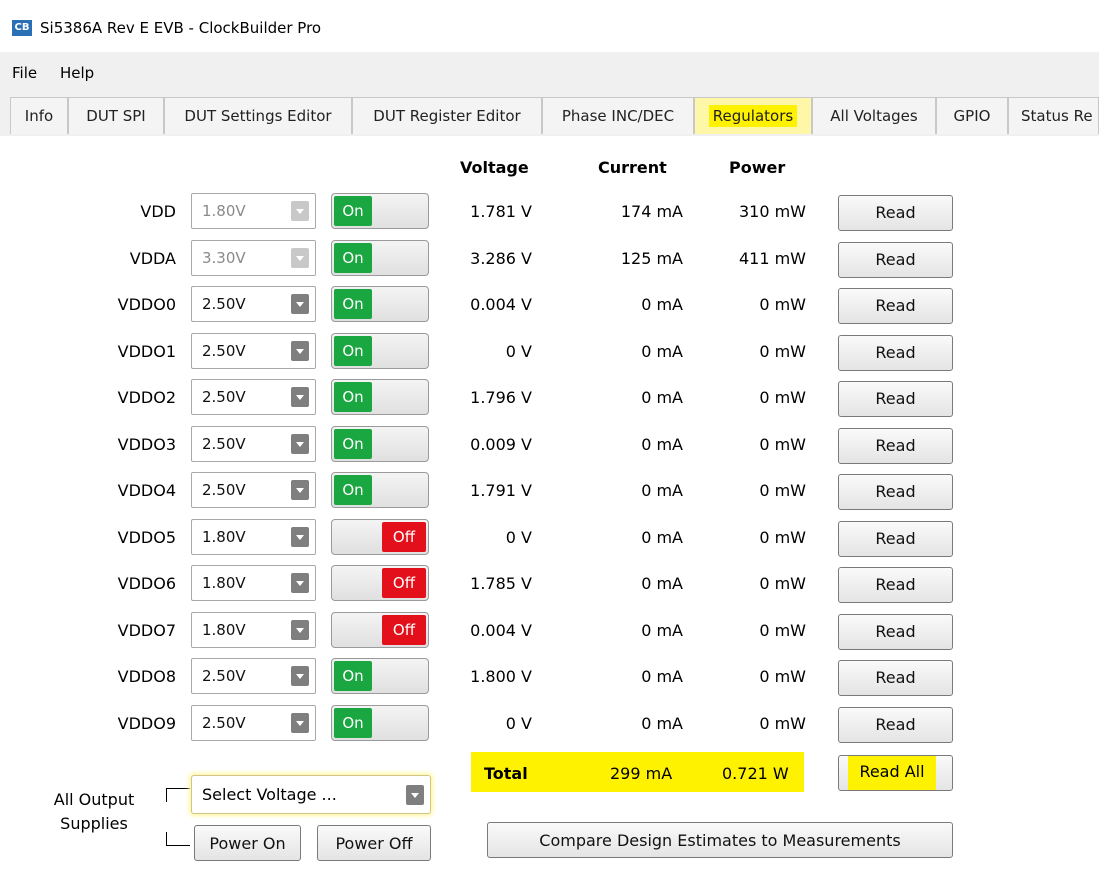 This screenshot has width=1099, height=888. Describe the element at coordinates (224, 258) in the screenshot. I see `voltage-setting-value: 3.30V` at that location.